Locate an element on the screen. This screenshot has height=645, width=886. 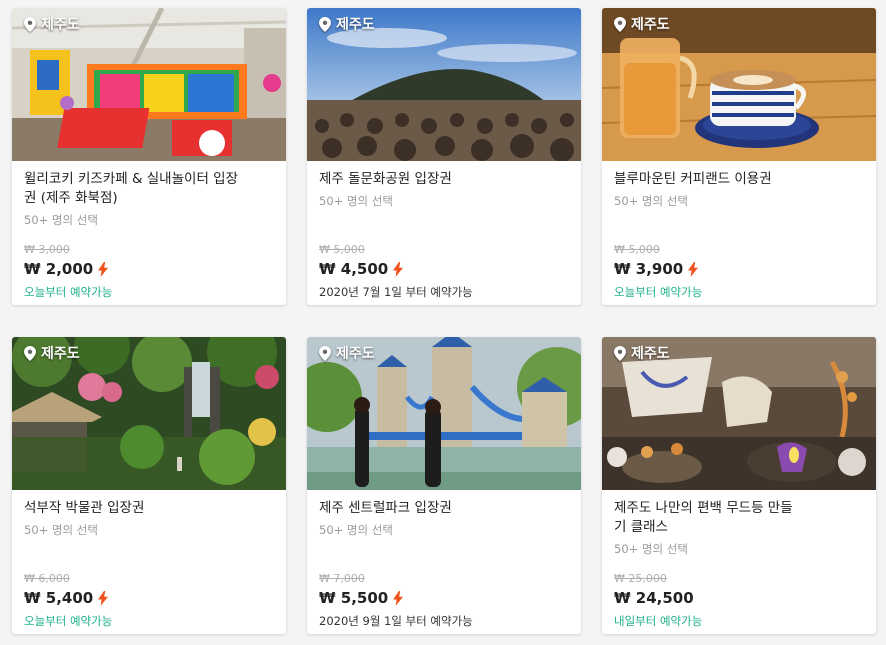
sale-price-text: ₩ 4,500 is located at coordinates (354, 269).